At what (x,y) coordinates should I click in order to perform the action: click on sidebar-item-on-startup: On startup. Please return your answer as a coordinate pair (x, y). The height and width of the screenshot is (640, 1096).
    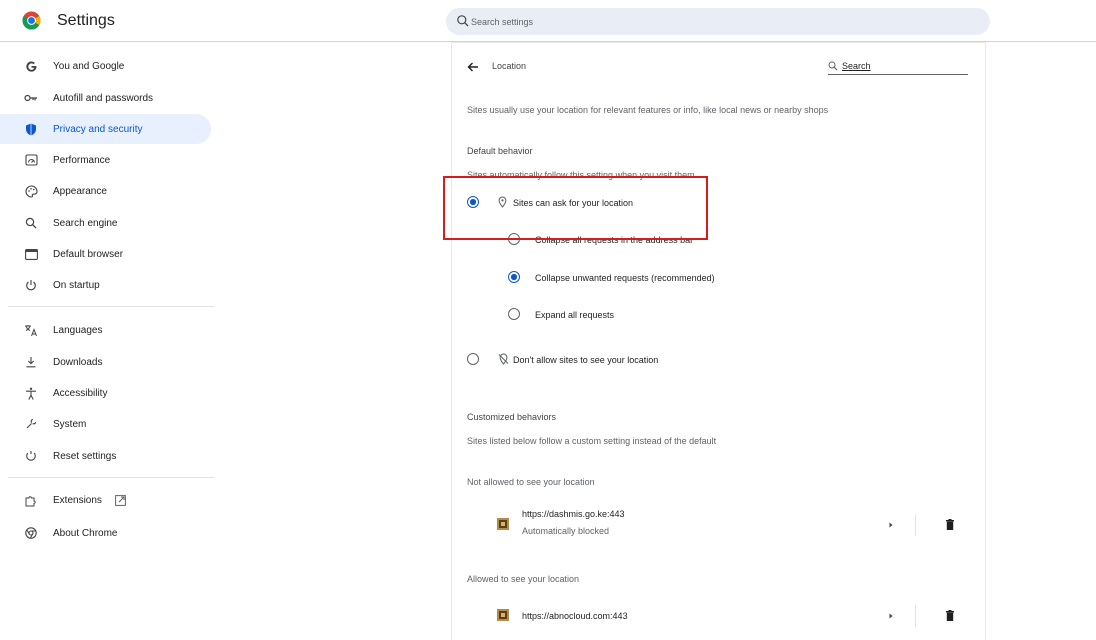
    Looking at the image, I should click on (109, 285).